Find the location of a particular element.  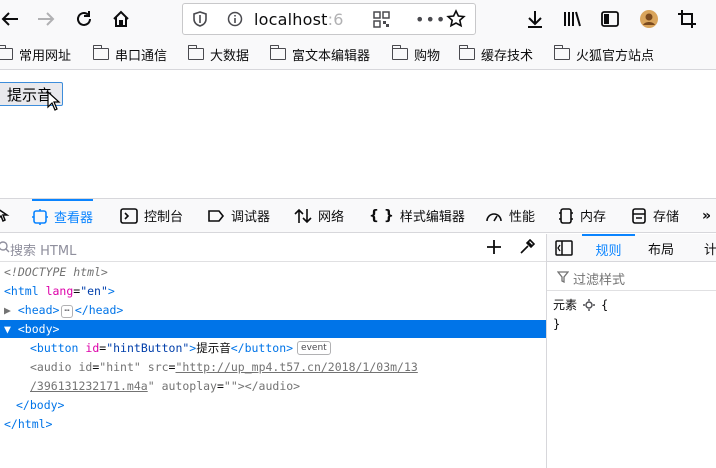

bookmark-folder: 购物 is located at coordinates (415, 54).